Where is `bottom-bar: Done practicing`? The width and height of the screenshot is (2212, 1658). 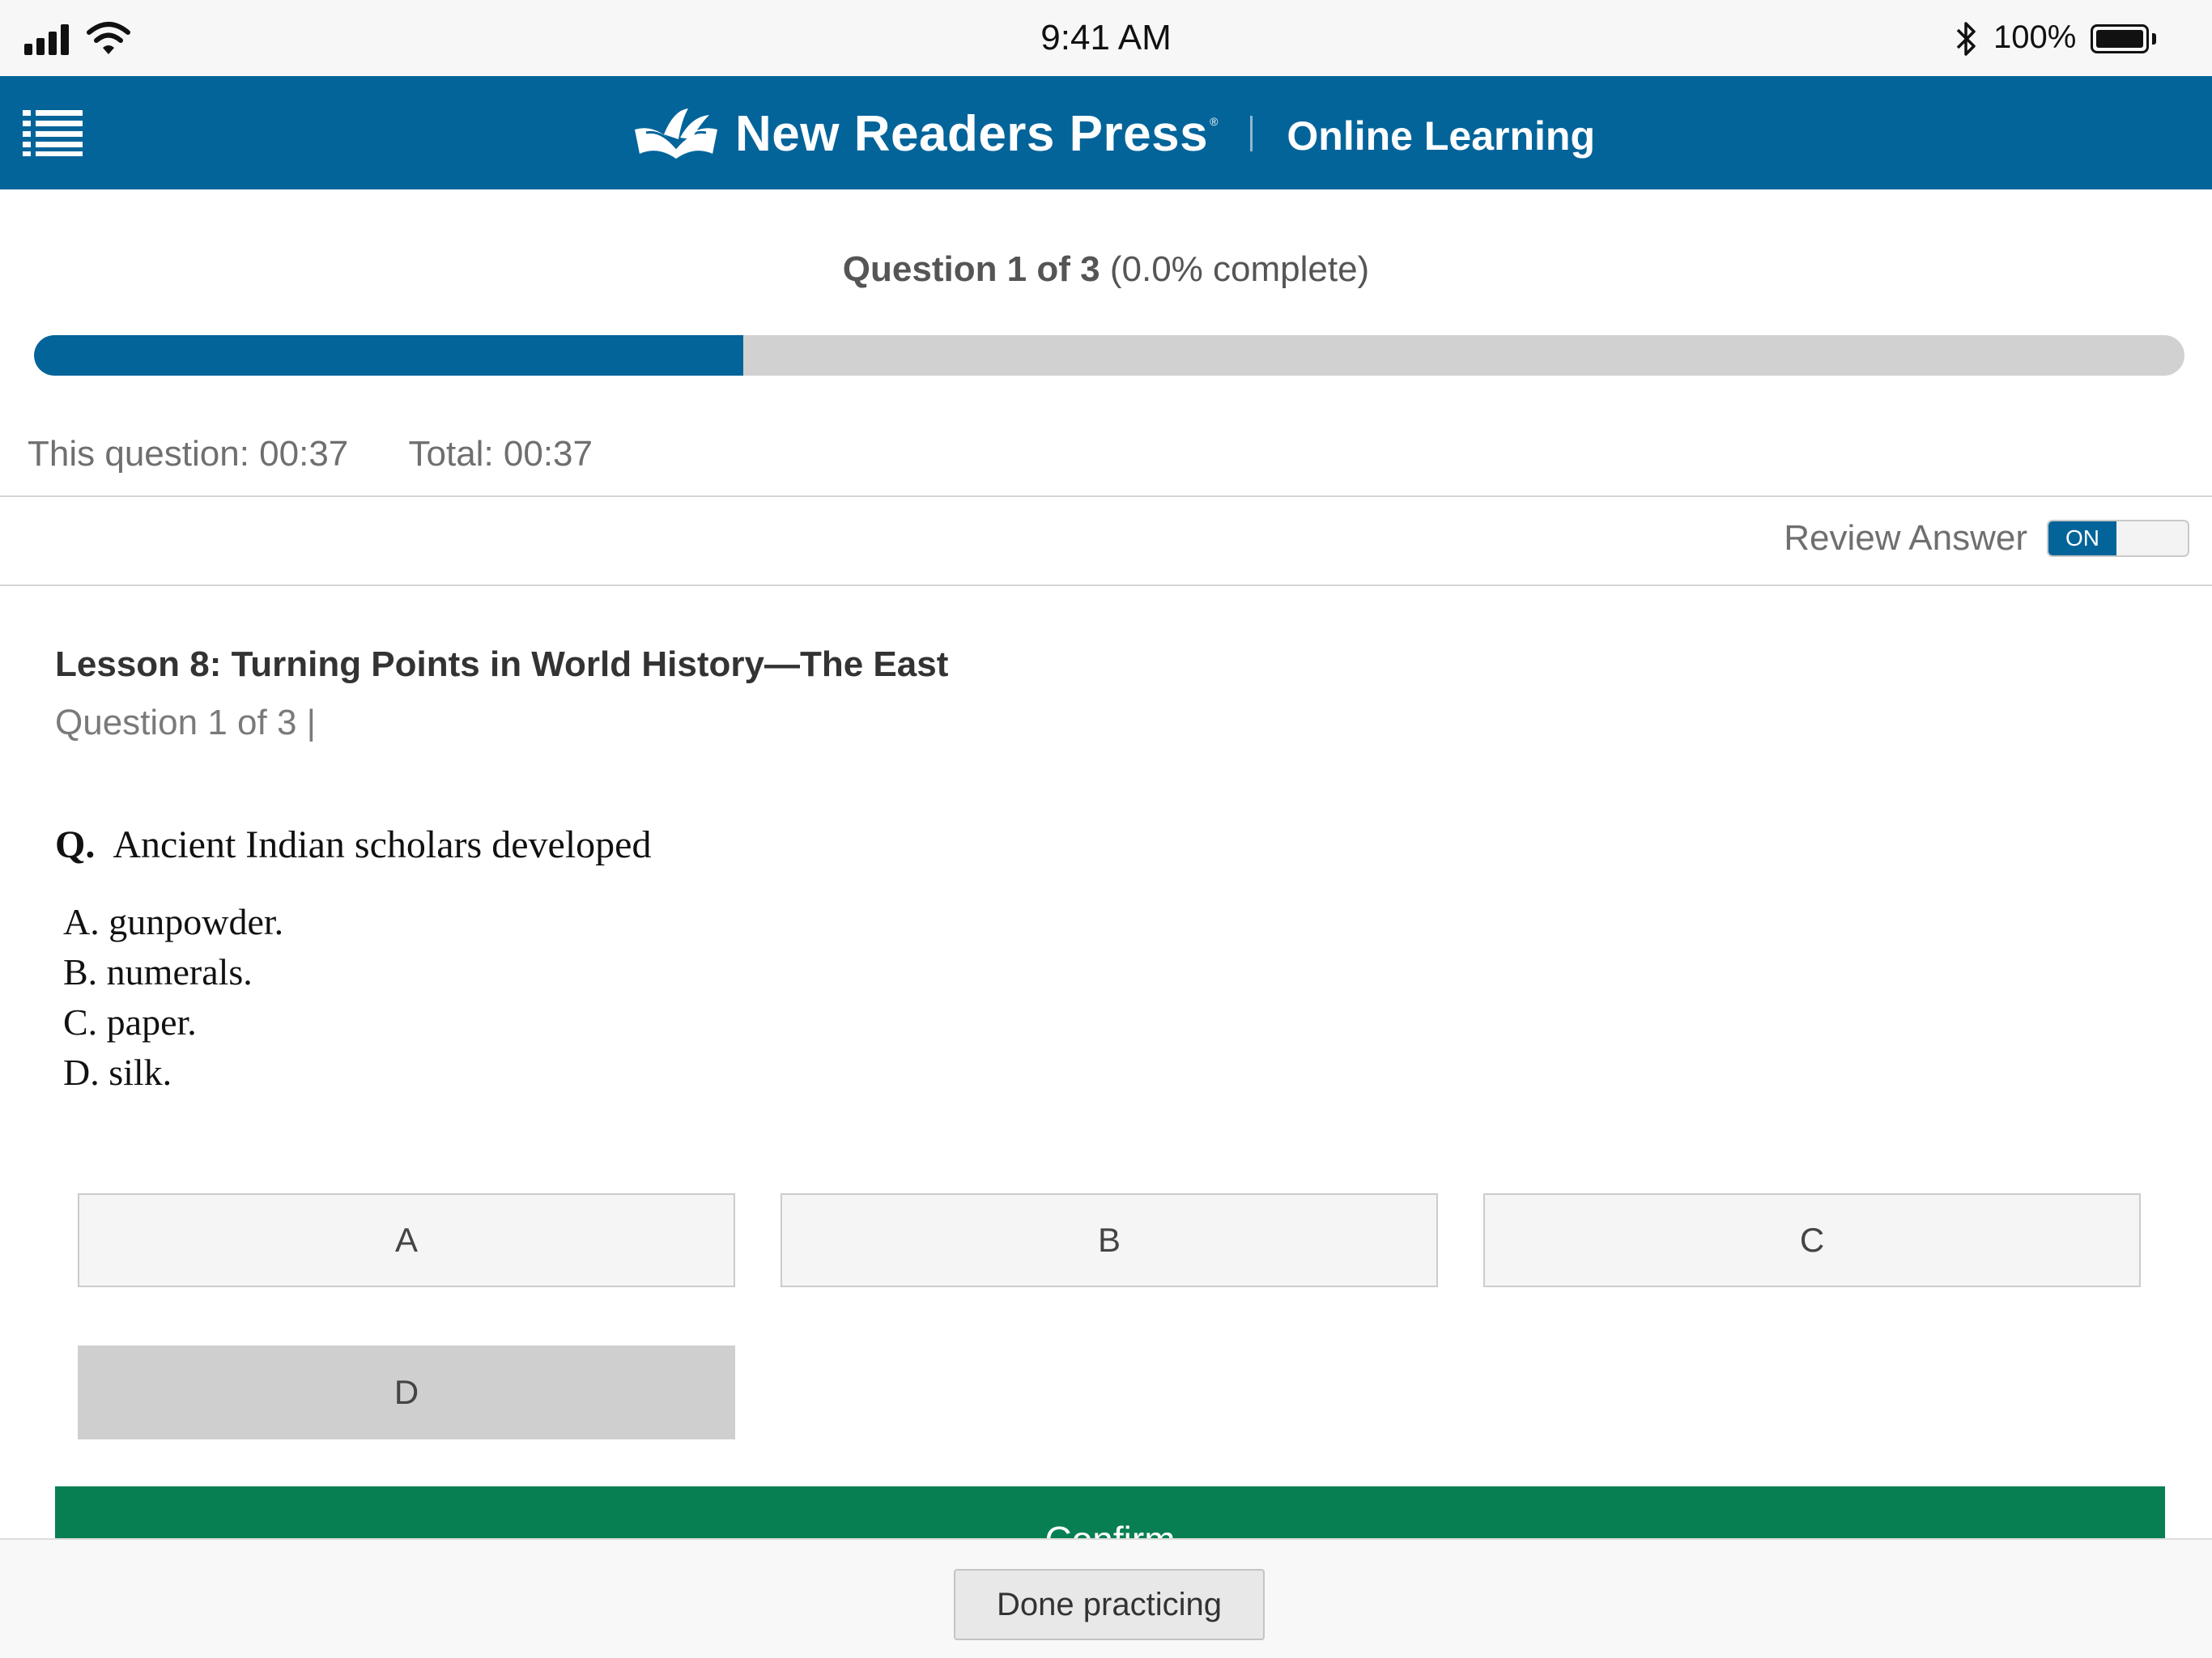 bottom-bar: Done practicing is located at coordinates (1106, 1598).